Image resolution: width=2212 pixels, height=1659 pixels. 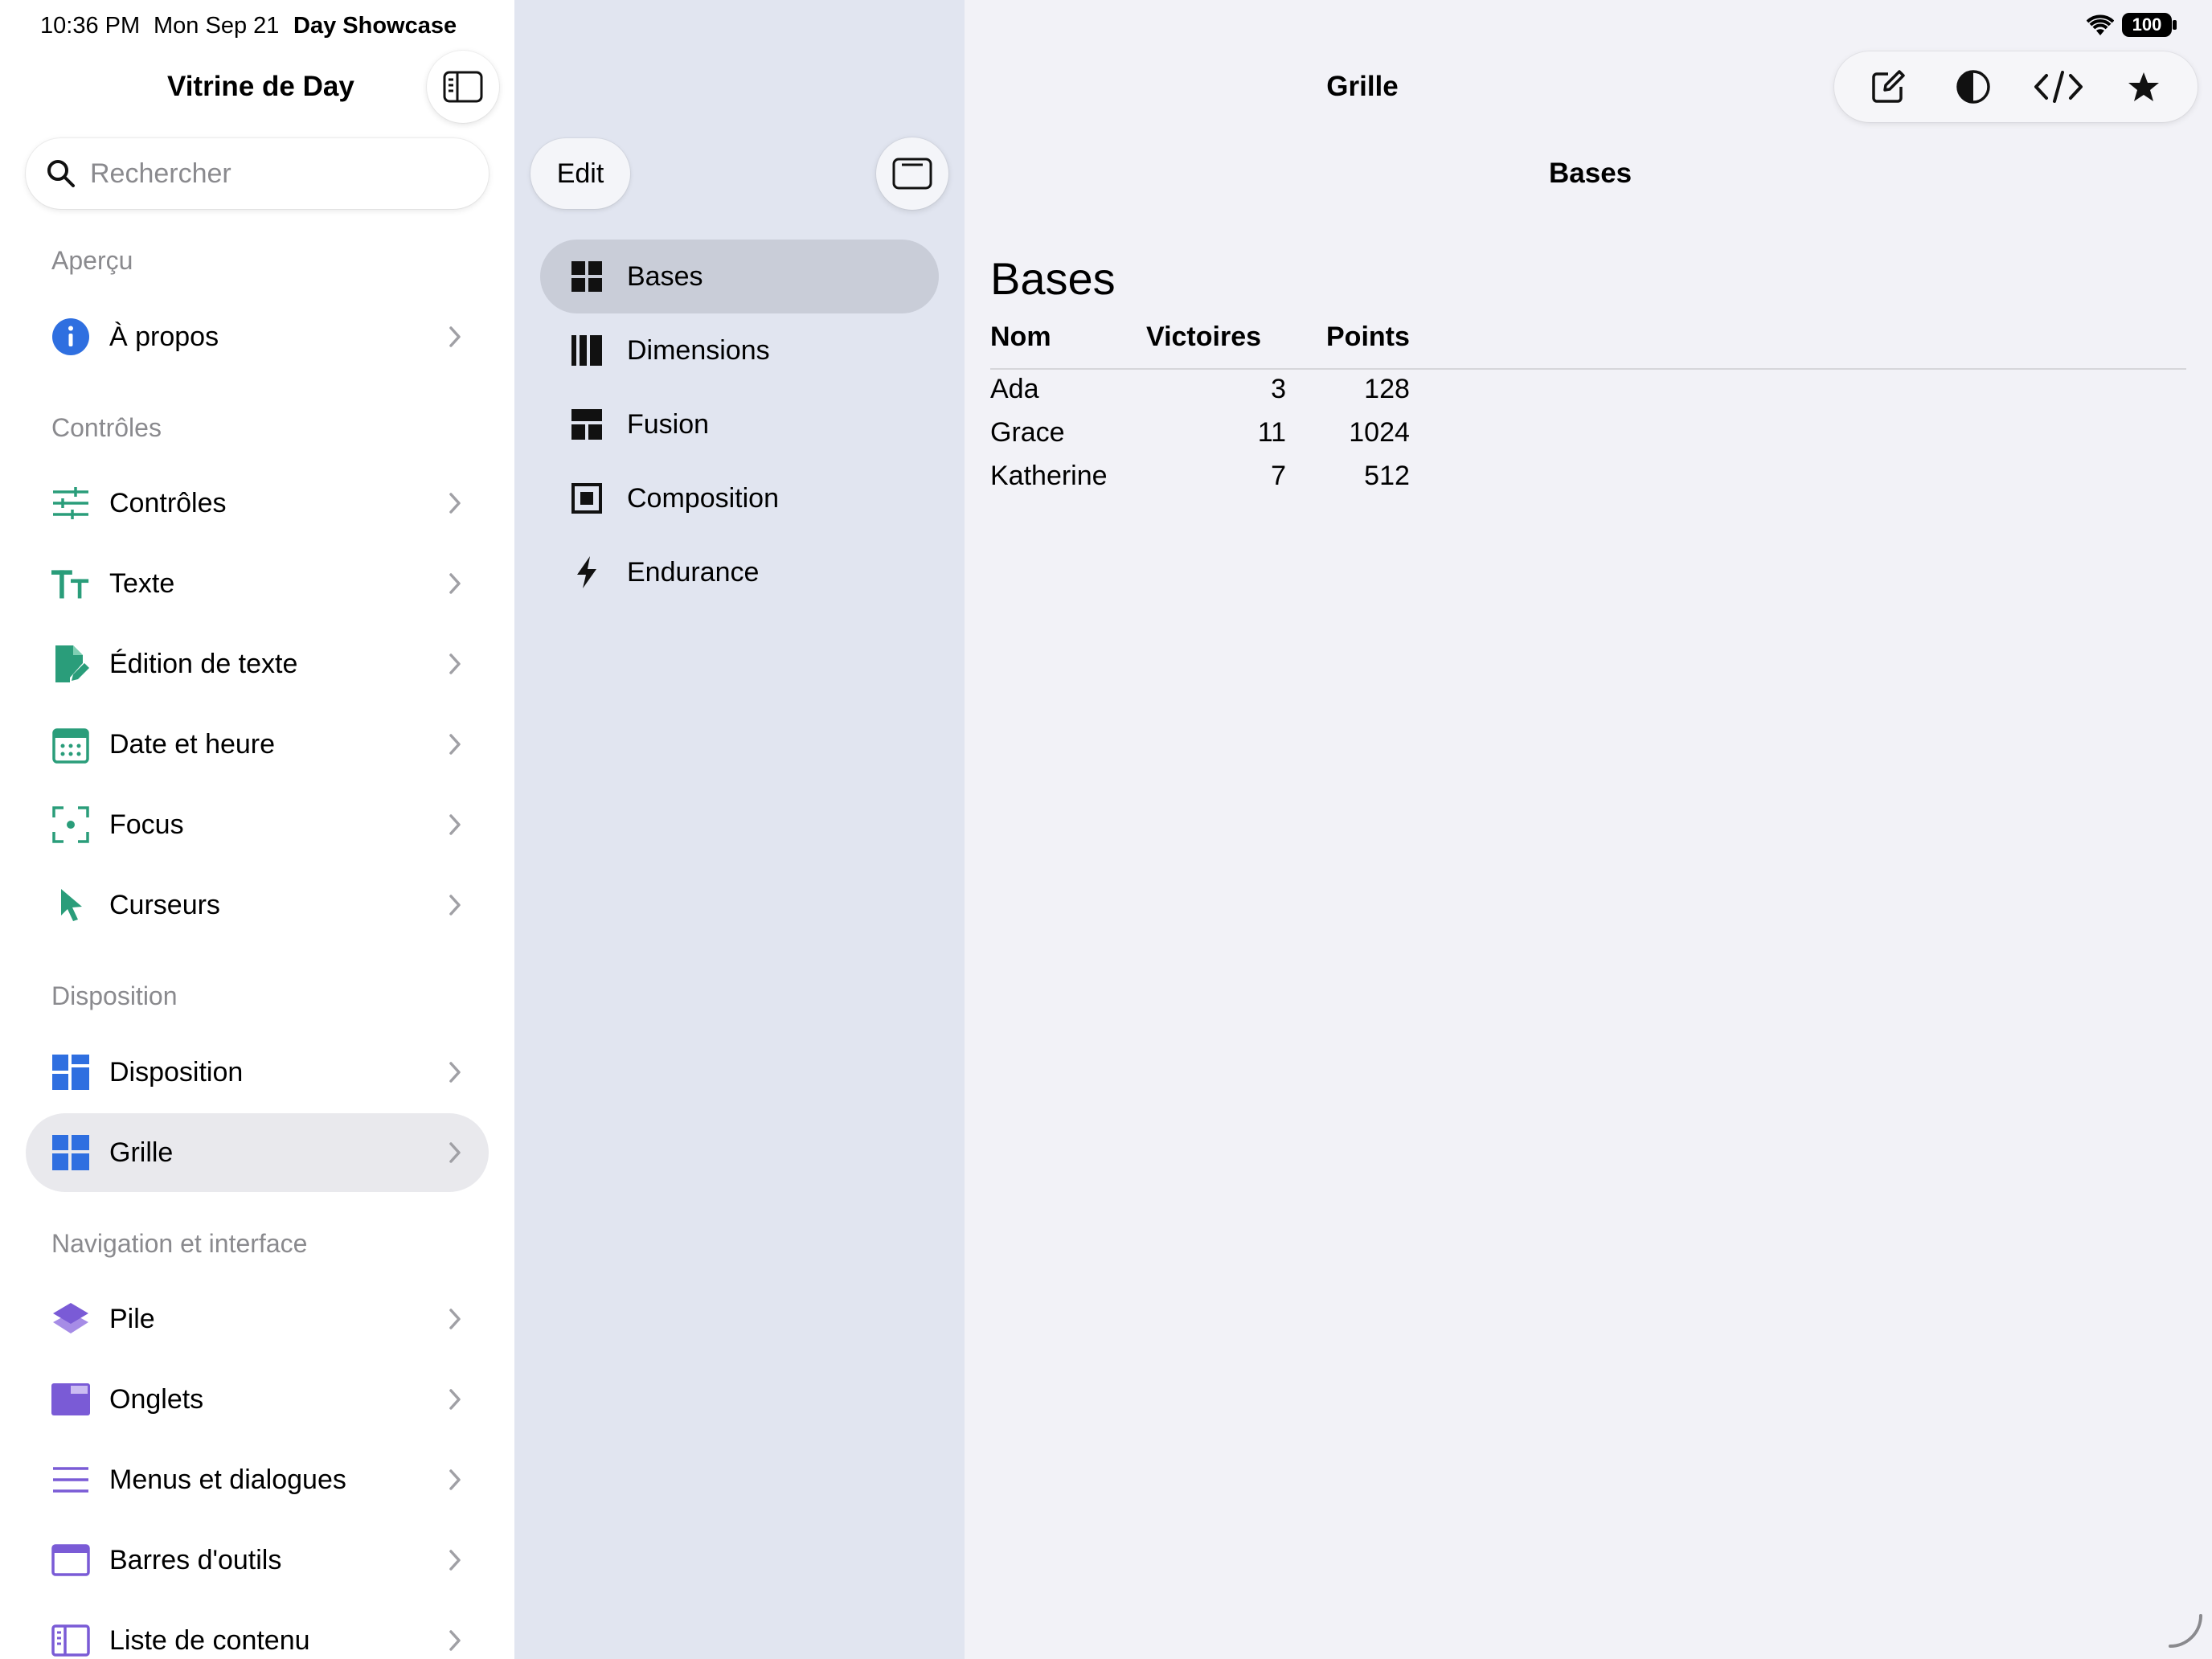 What do you see at coordinates (739, 498) in the screenshot?
I see `list-item-composition: Composition` at bounding box center [739, 498].